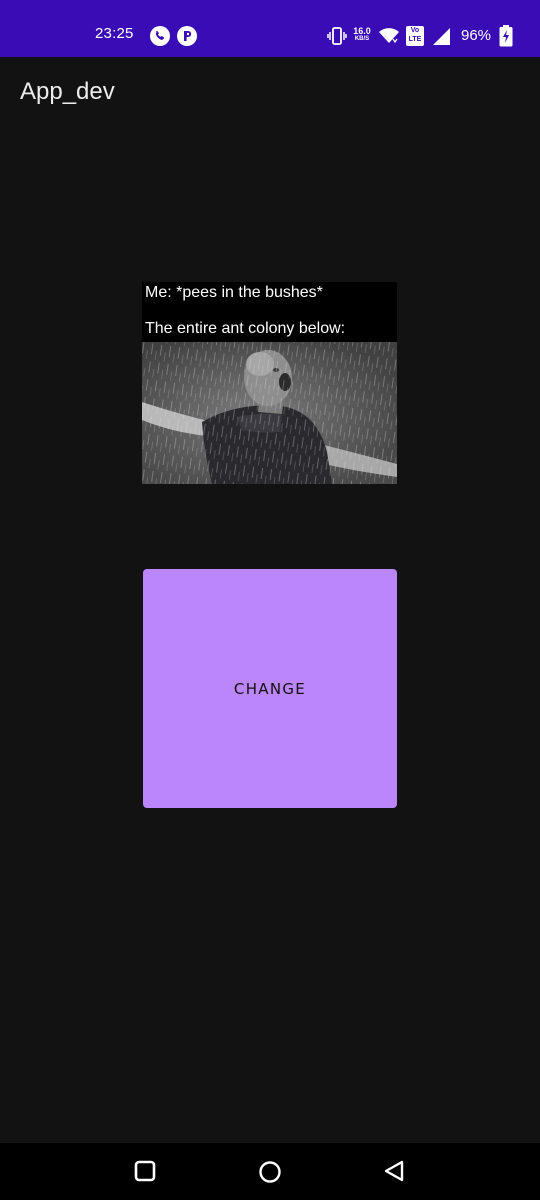 Image resolution: width=540 pixels, height=1200 pixels. What do you see at coordinates (270, 688) in the screenshot?
I see `change-button: CHANGE` at bounding box center [270, 688].